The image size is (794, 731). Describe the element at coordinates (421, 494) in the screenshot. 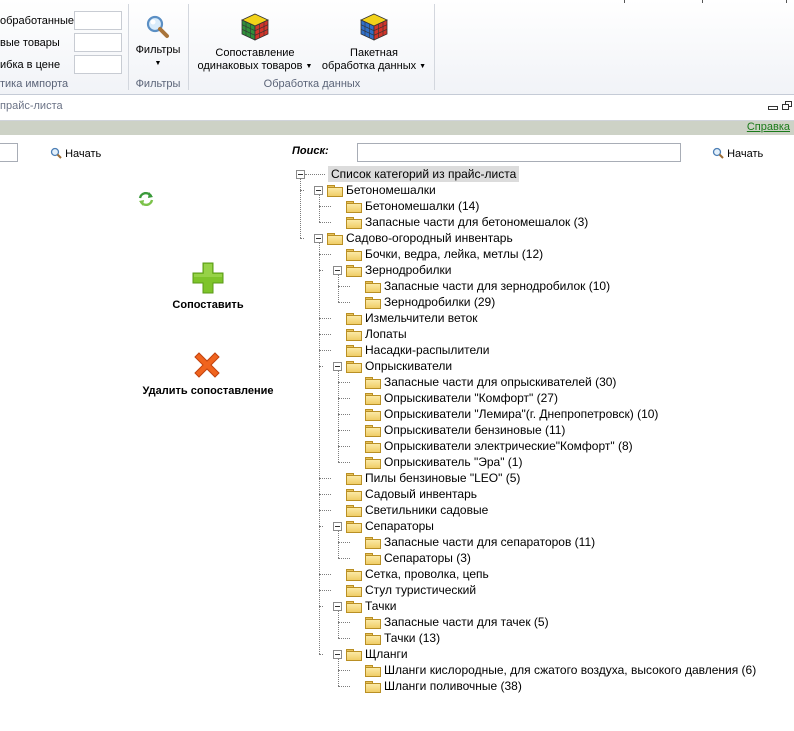

I see `tree-node-label: Садовый инвентарь` at that location.